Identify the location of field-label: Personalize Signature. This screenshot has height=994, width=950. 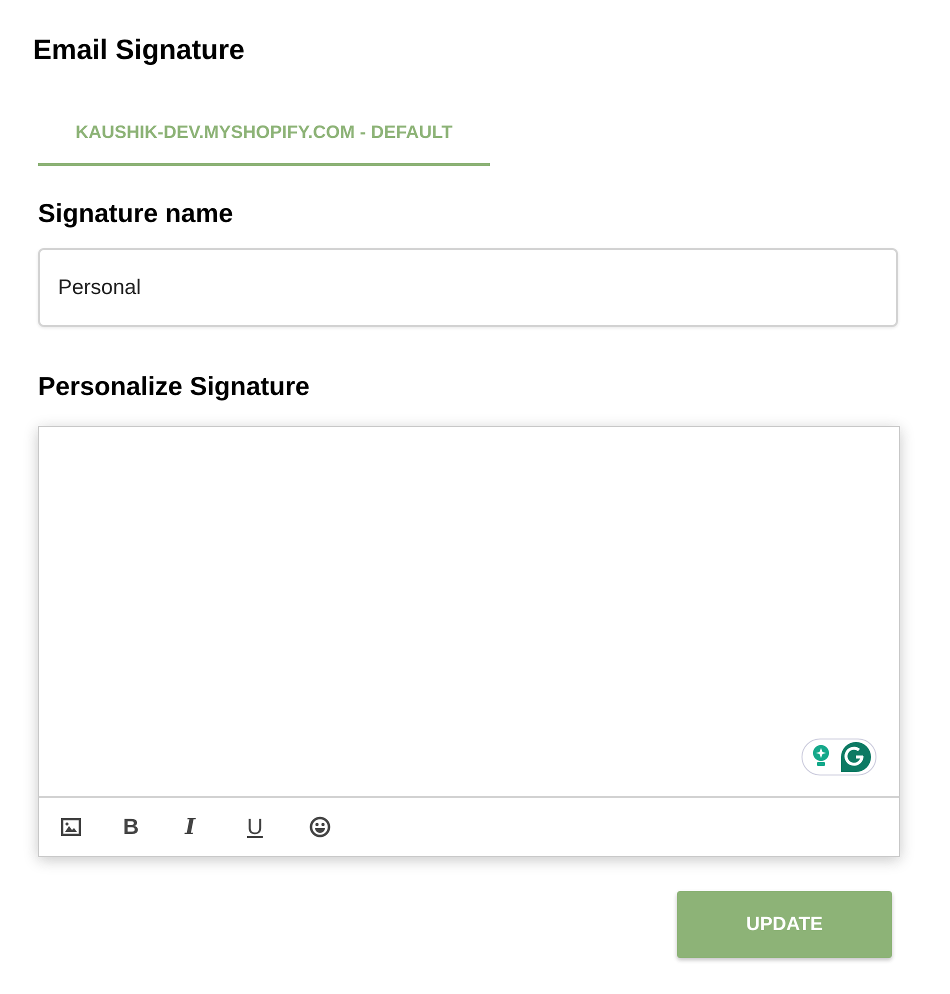
(174, 386).